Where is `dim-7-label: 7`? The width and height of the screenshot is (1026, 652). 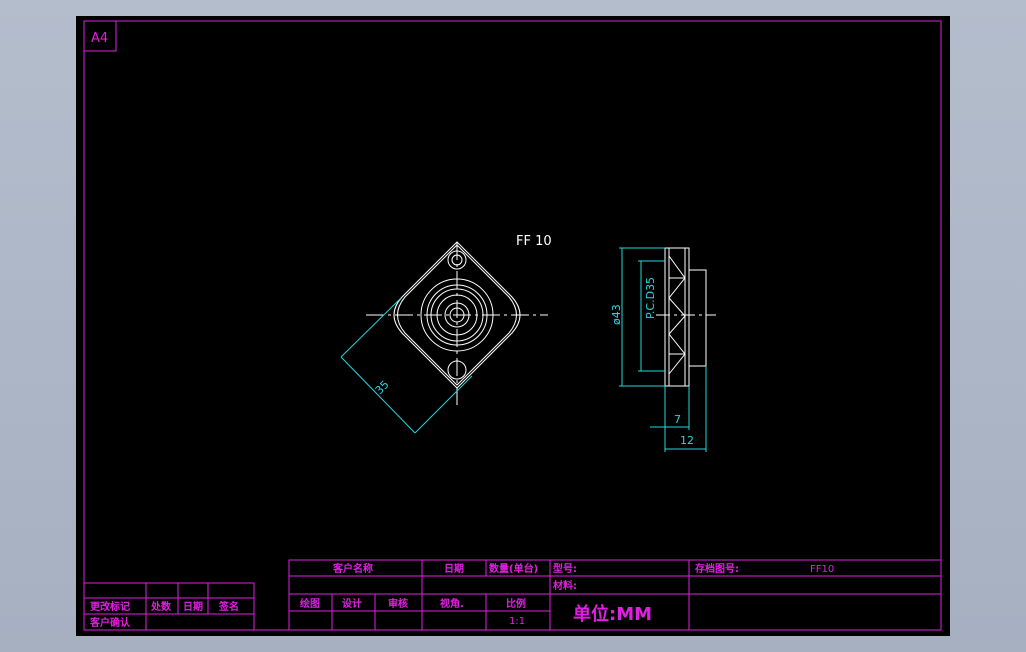
dim-7-label: 7 is located at coordinates (677, 419).